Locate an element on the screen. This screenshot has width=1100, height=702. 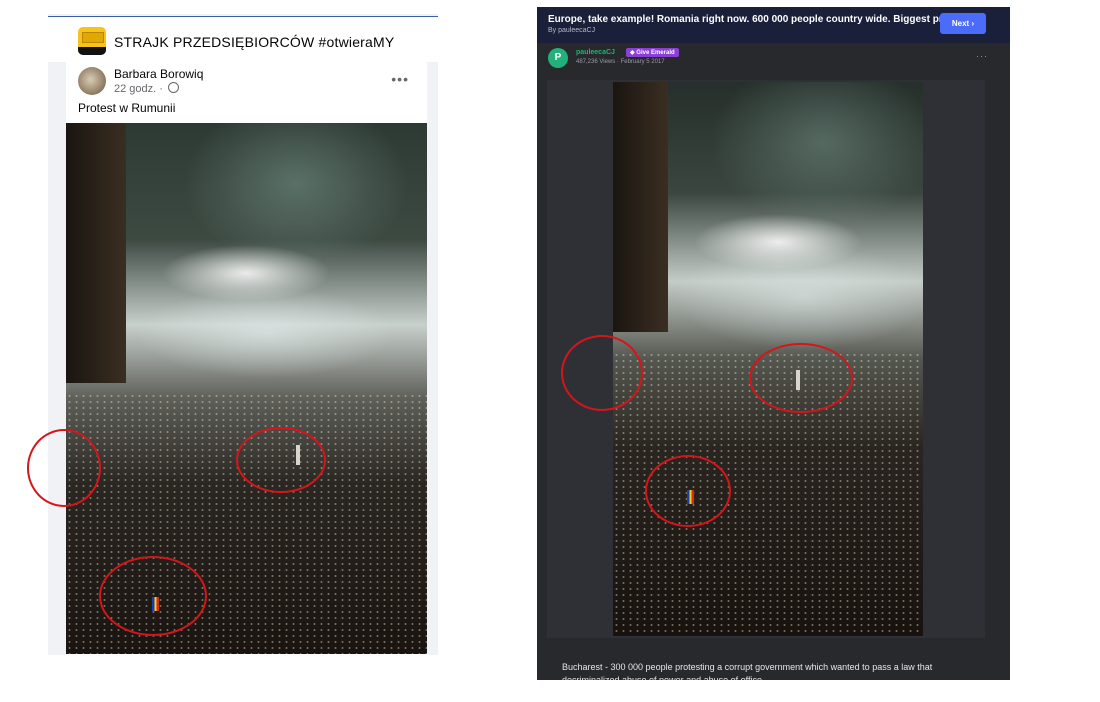
author-name: Barbara Borowiq is located at coordinates (158, 74).